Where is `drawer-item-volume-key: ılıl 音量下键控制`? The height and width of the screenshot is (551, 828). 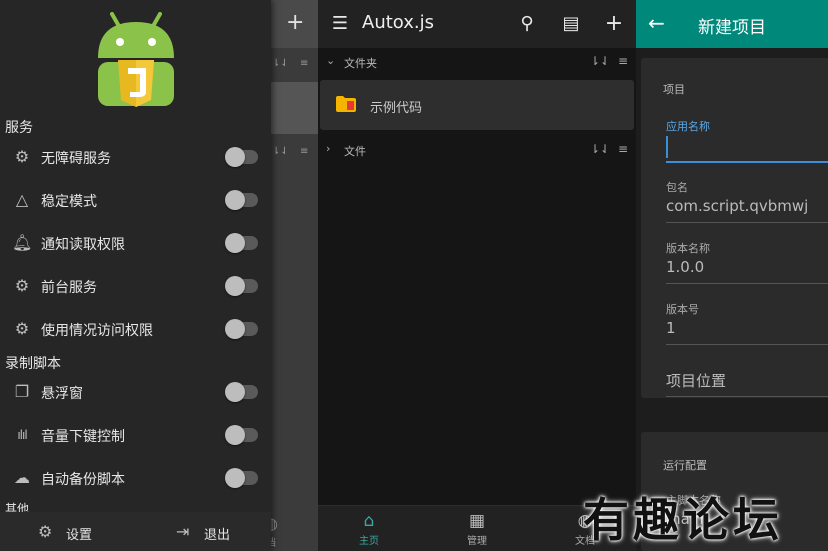 drawer-item-volume-key: ılıl 音量下键控制 is located at coordinates (135, 435).